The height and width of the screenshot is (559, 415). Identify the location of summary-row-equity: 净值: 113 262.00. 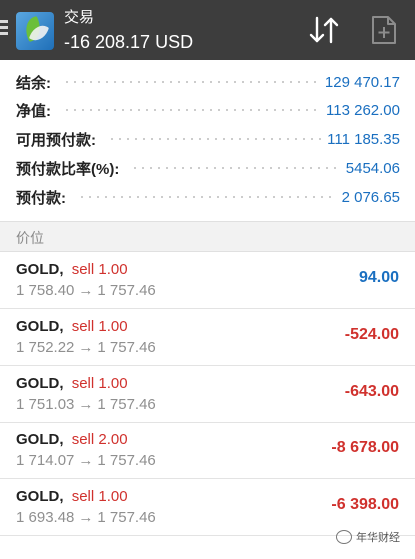
(208, 110).